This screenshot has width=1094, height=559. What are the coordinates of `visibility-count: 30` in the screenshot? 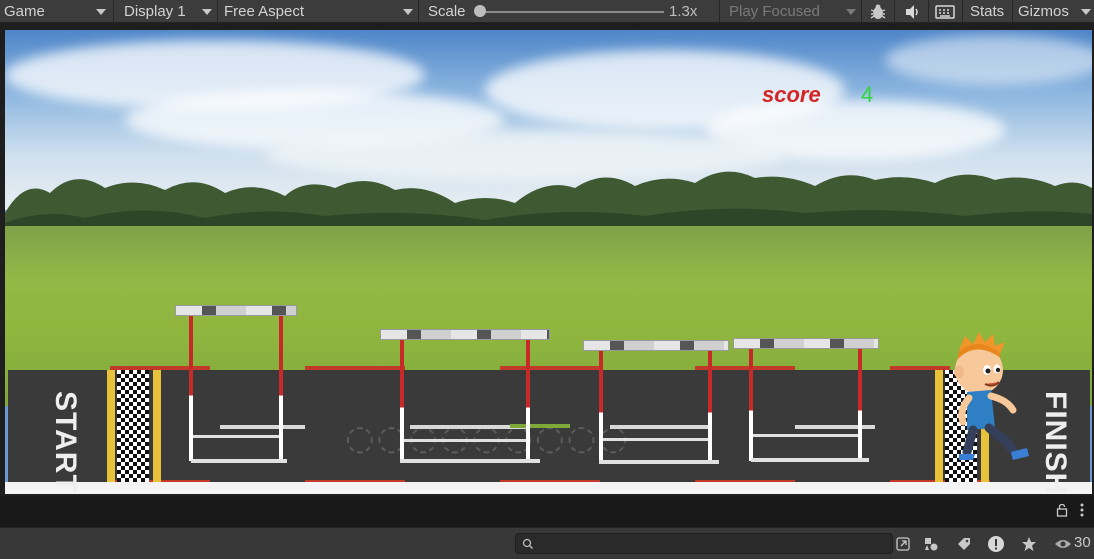 It's located at (1082, 542).